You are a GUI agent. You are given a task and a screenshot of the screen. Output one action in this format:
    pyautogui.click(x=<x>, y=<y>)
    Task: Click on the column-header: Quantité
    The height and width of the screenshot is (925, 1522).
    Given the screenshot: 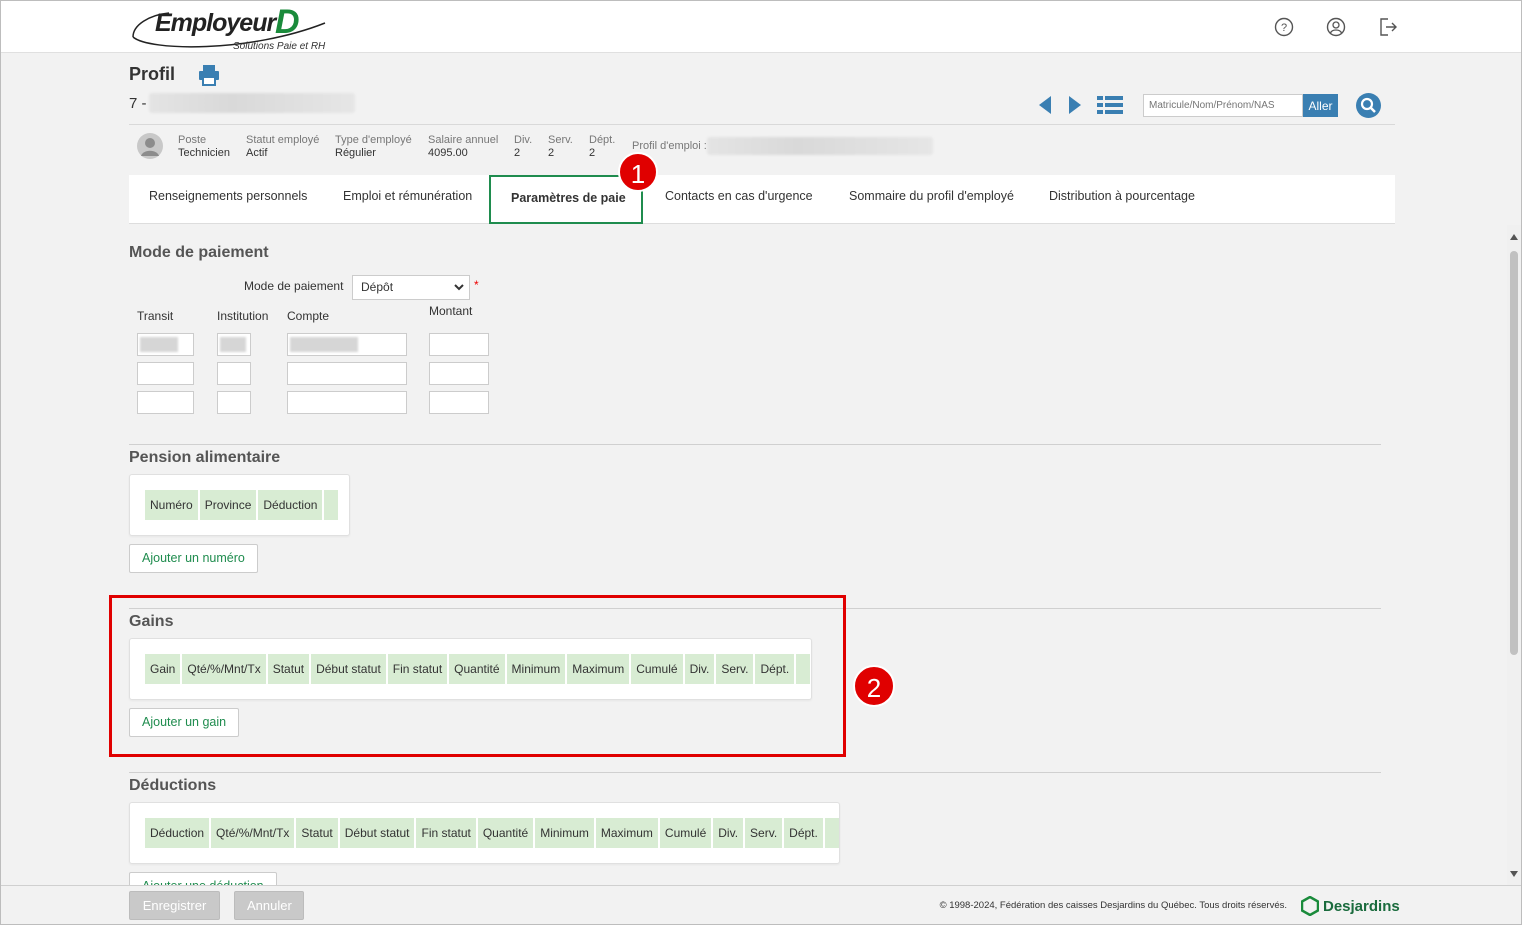 What is the action you would take?
    pyautogui.click(x=507, y=833)
    